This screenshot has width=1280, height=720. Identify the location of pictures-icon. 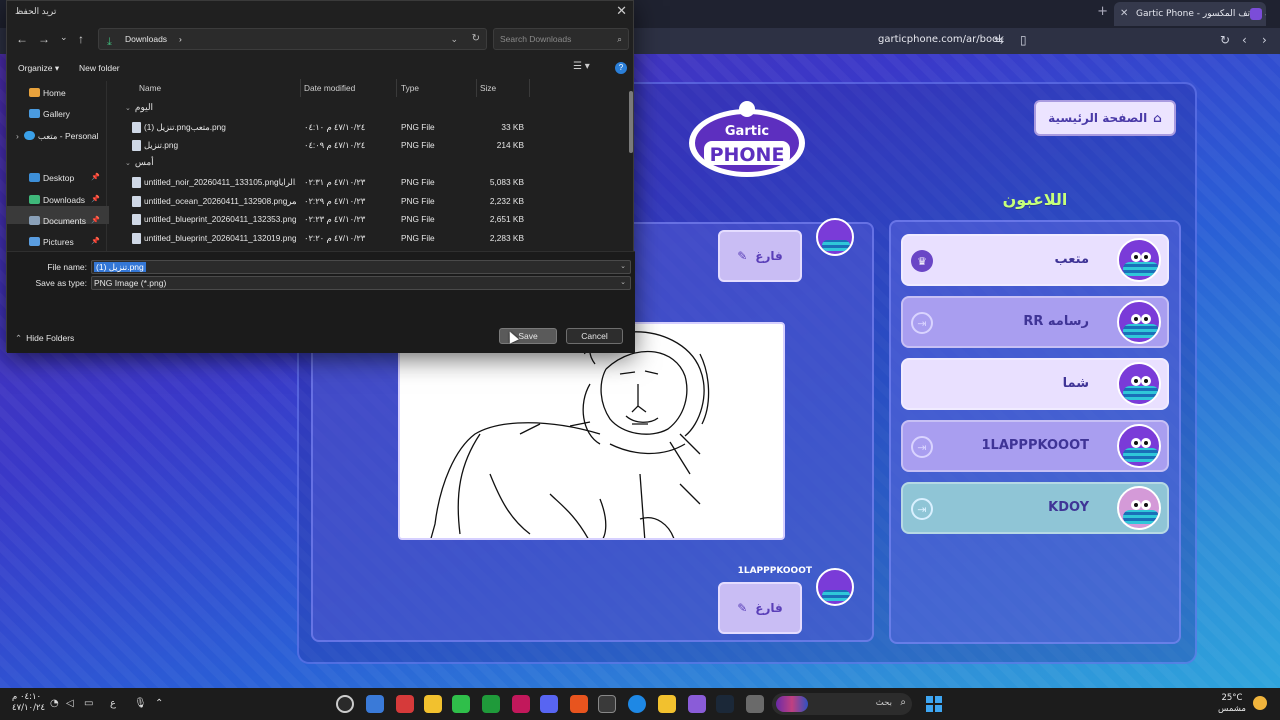
(34, 241).